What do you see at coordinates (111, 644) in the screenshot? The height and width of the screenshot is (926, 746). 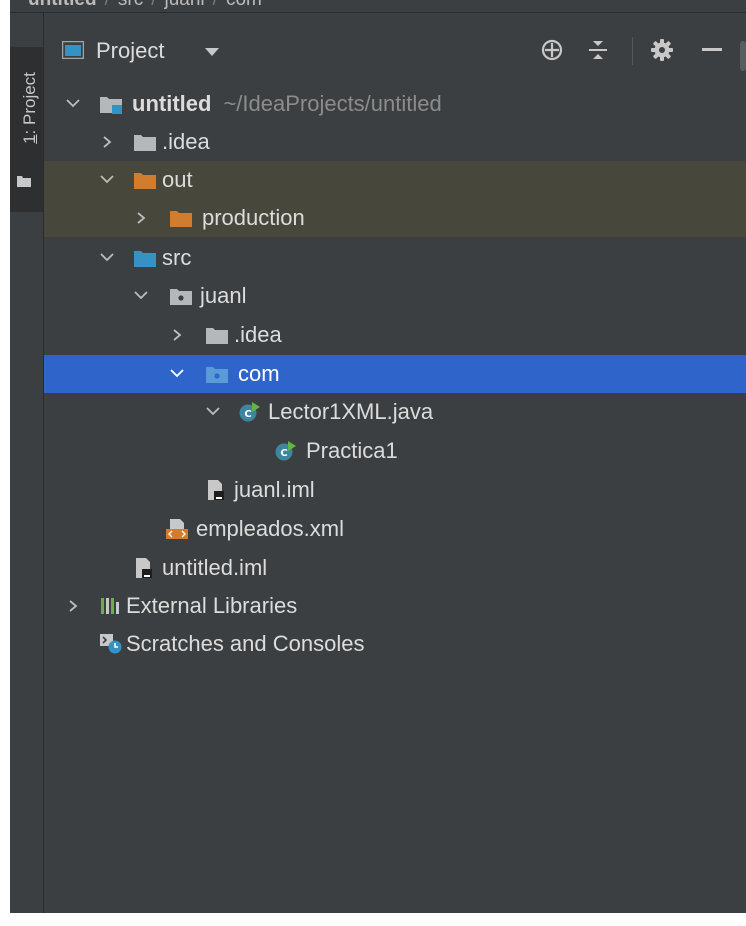 I see `scratches-icon` at bounding box center [111, 644].